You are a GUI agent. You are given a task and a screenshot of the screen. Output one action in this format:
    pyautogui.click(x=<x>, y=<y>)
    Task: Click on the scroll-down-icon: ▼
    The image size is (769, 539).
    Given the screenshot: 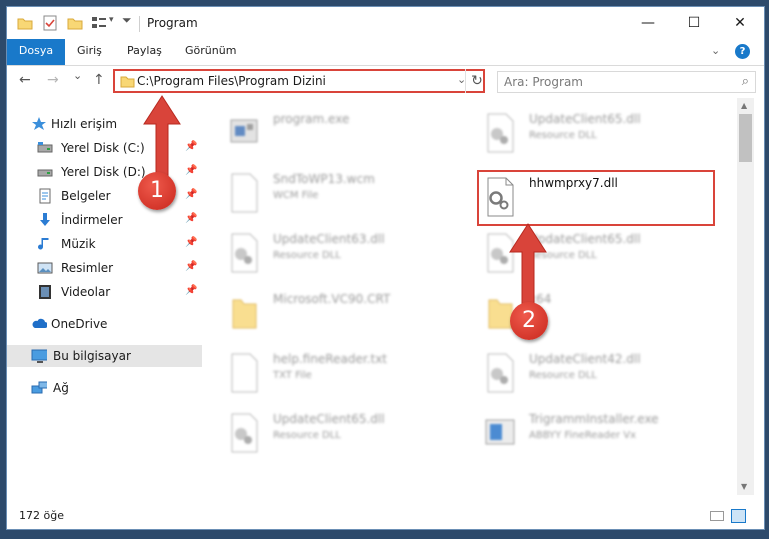 What is the action you would take?
    pyautogui.click(x=744, y=486)
    